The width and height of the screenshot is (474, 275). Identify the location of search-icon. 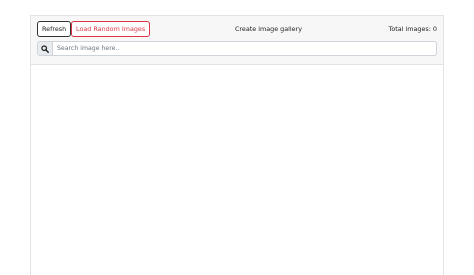
(45, 48).